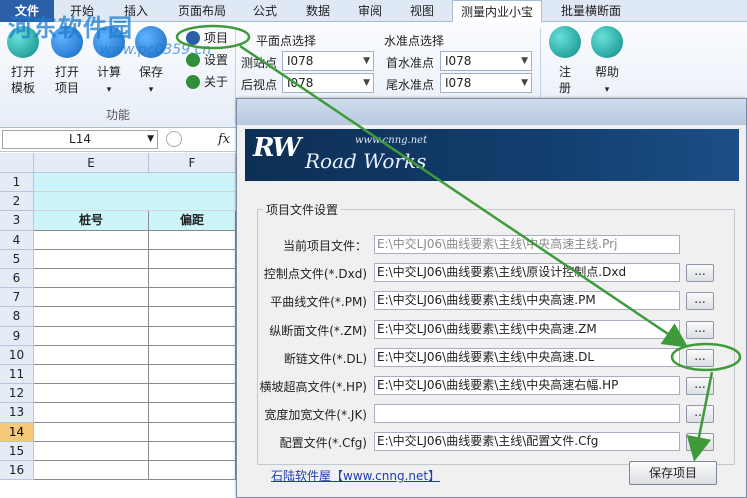 The image size is (747, 498). Describe the element at coordinates (17, 183) in the screenshot. I see `row-header: 1` at that location.